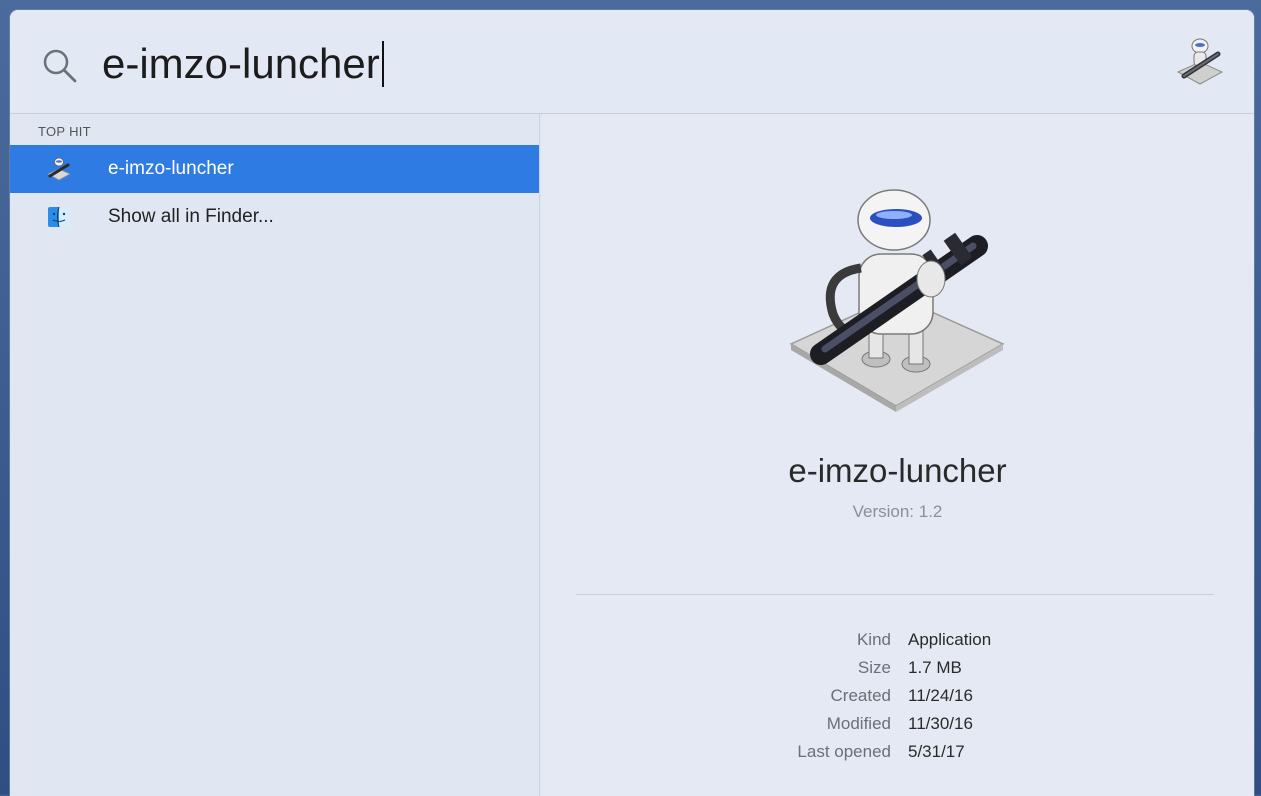 This screenshot has width=1261, height=796. I want to click on result-item-label: e-imzo-luncher, so click(171, 168).